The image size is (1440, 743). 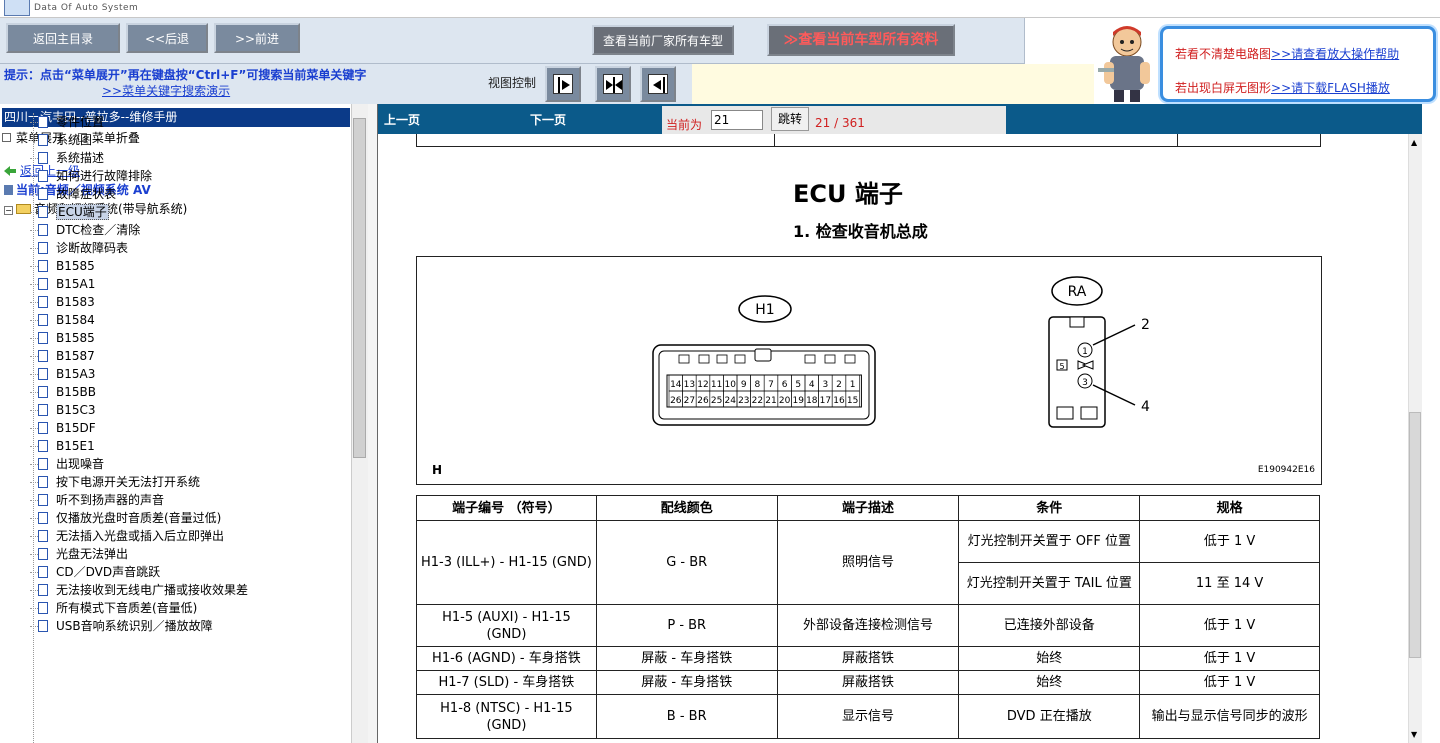 What do you see at coordinates (703, 401) in the screenshot?
I see `h1-pin-label: 26` at bounding box center [703, 401].